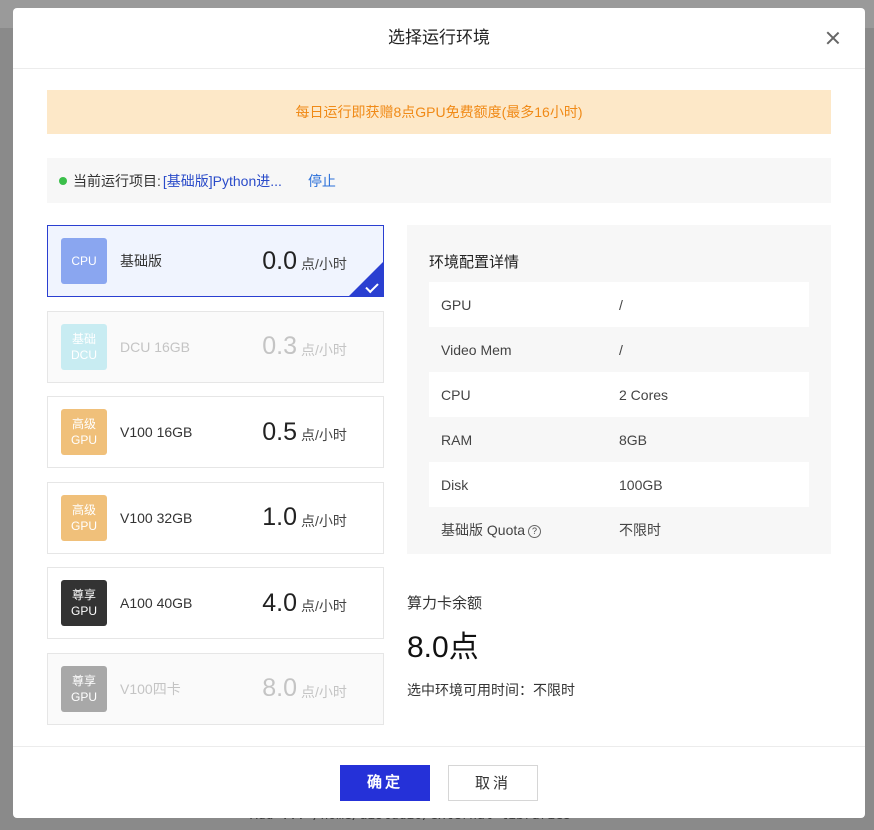  Describe the element at coordinates (455, 484) in the screenshot. I see `detail-key-text: Disk` at that location.